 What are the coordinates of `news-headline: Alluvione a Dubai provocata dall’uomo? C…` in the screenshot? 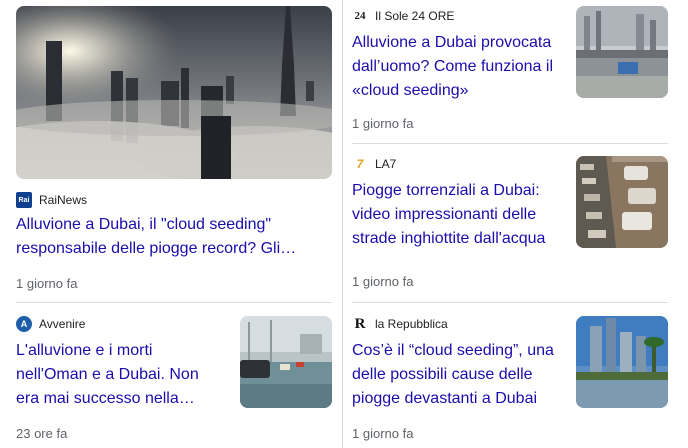 It's located at (457, 67).